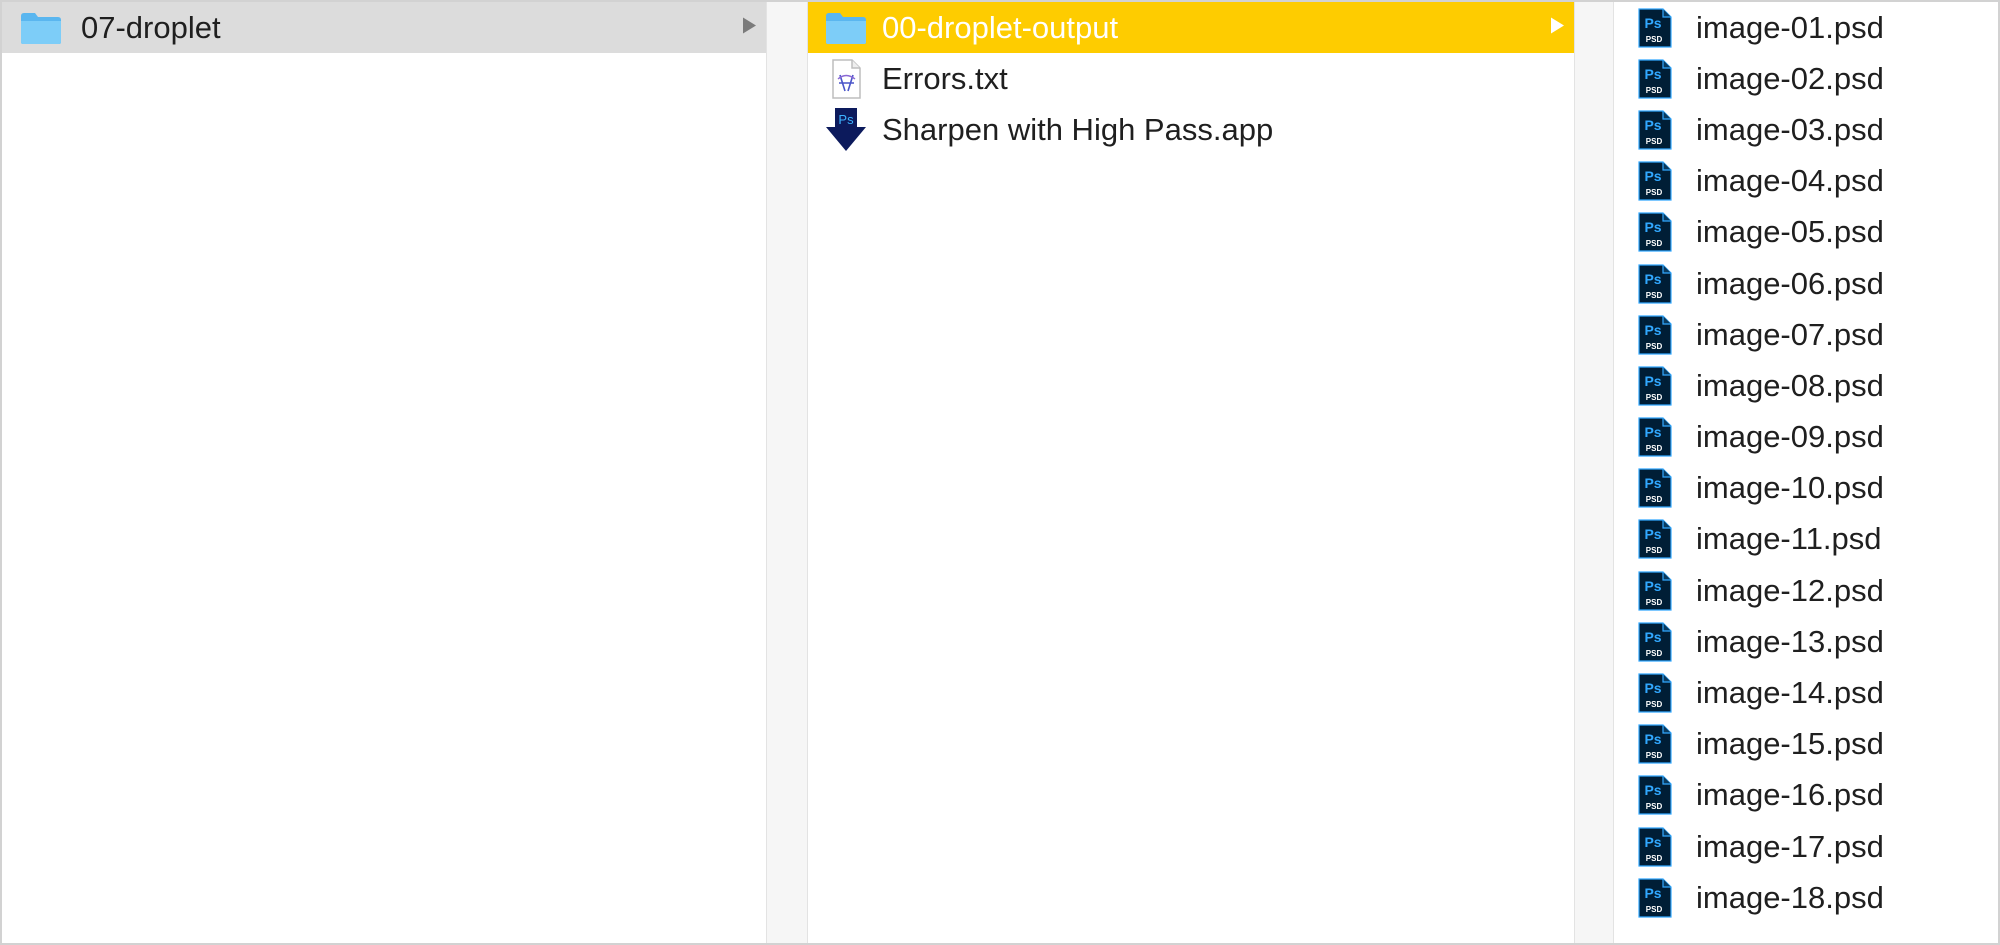 The image size is (2000, 945). I want to click on file-row-psd: Ps PSD image-12.psd, so click(1806, 590).